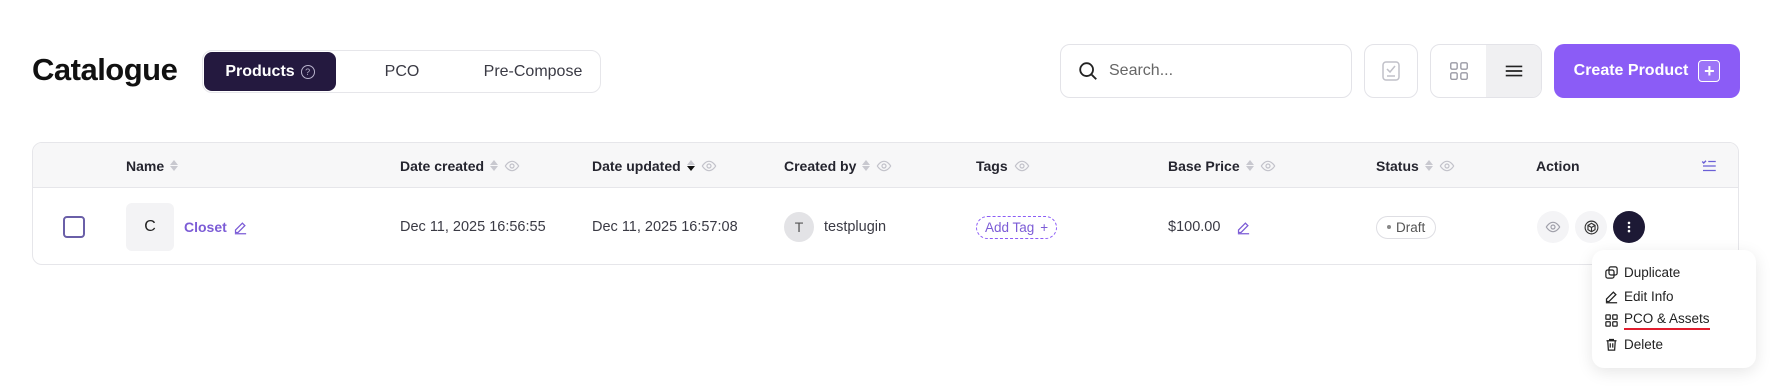 Image resolution: width=1770 pixels, height=389 pixels. What do you see at coordinates (1631, 70) in the screenshot?
I see `create-product-label: Create Product` at bounding box center [1631, 70].